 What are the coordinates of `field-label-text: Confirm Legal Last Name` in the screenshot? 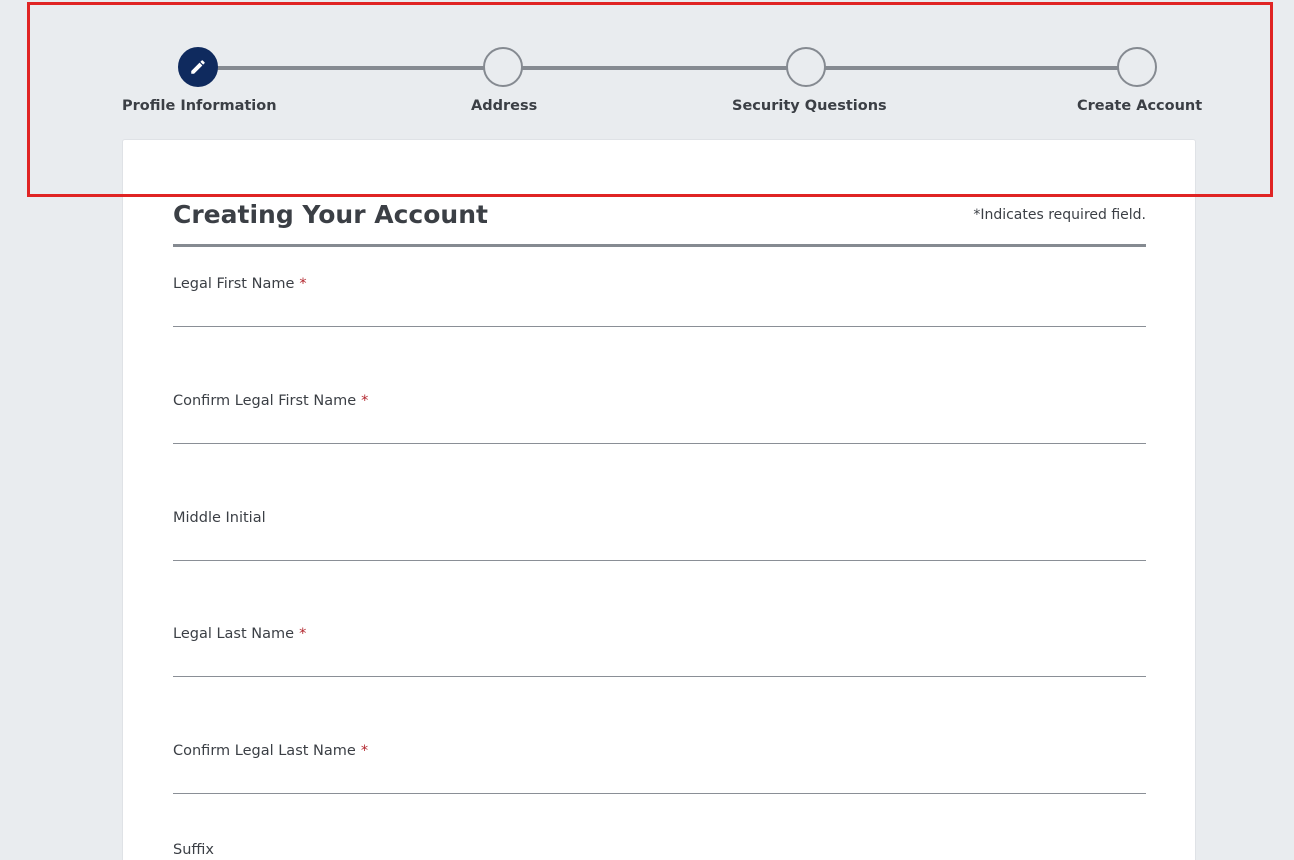 It's located at (264, 751).